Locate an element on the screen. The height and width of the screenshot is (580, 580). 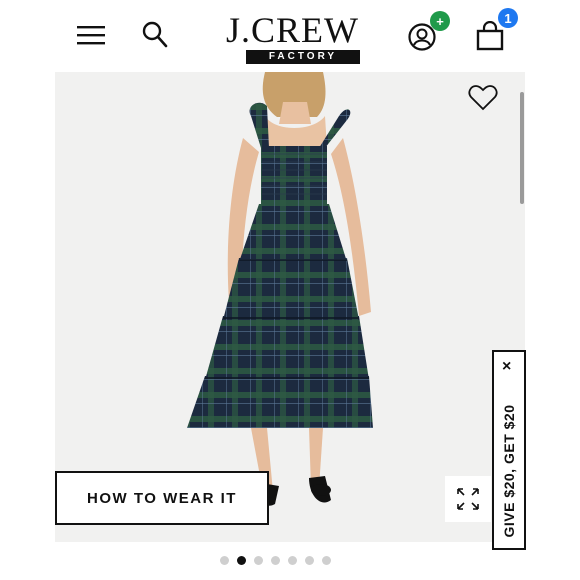
expand-arrows-icon is located at coordinates (468, 499).